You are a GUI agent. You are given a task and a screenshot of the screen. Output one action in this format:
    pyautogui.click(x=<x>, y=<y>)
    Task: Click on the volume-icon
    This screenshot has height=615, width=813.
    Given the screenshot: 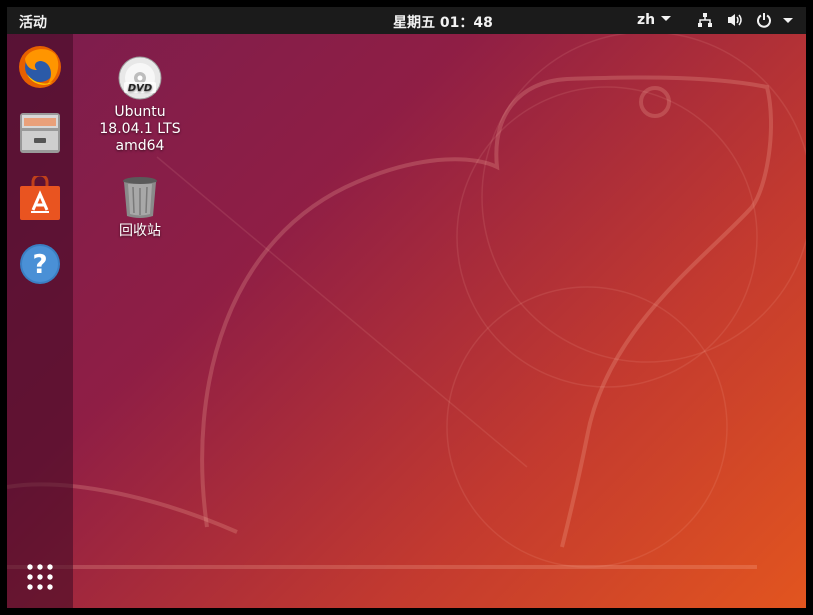 What is the action you would take?
    pyautogui.click(x=736, y=22)
    